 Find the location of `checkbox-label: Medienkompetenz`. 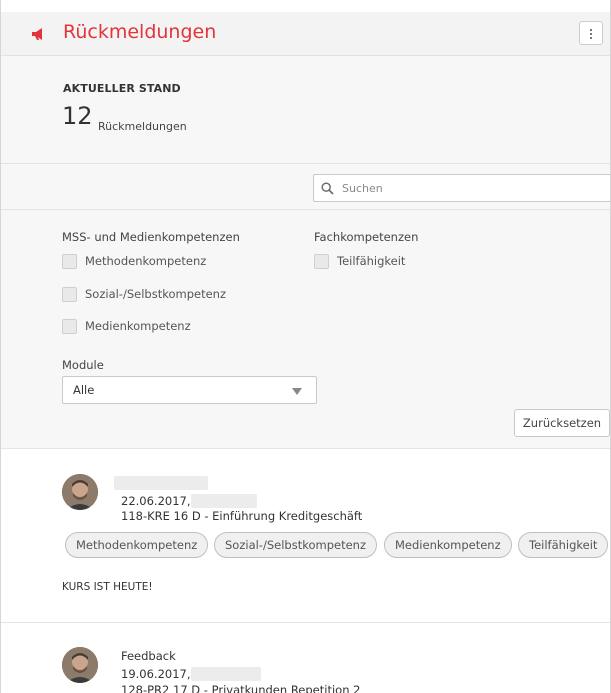

checkbox-label: Medienkompetenz is located at coordinates (138, 326).